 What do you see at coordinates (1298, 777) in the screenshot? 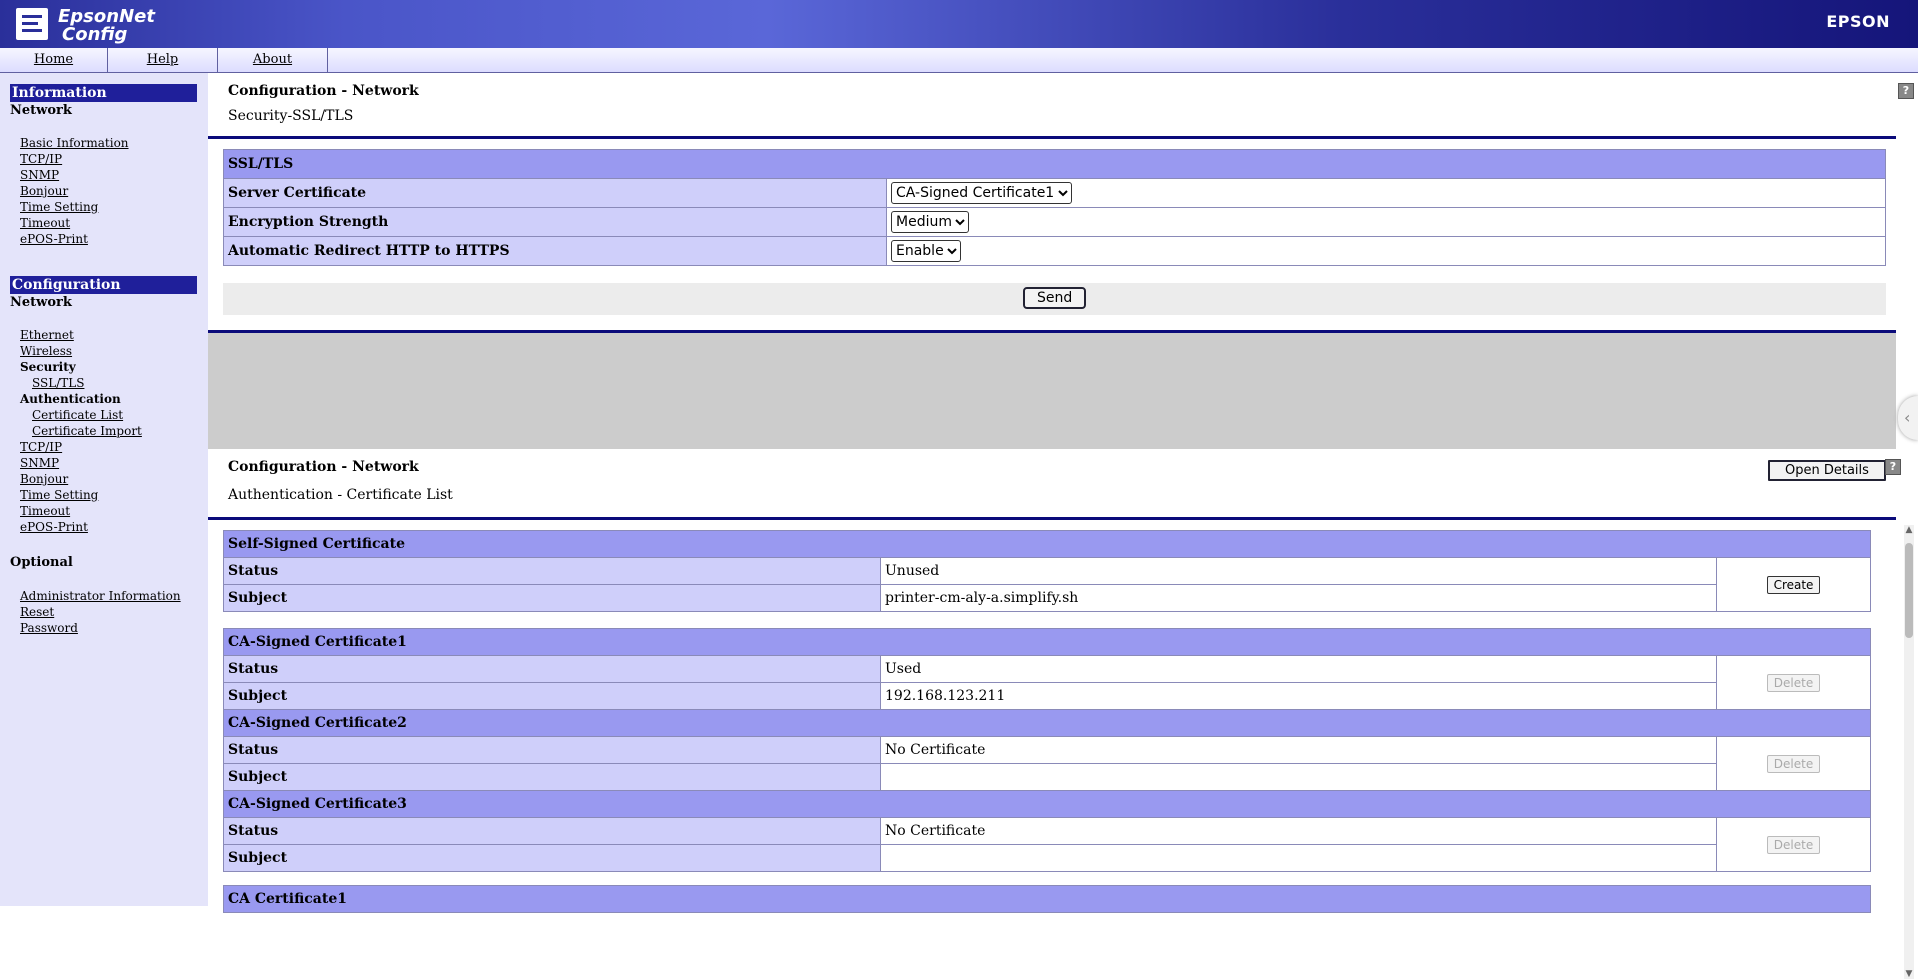
I see `ca2-subject-value` at bounding box center [1298, 777].